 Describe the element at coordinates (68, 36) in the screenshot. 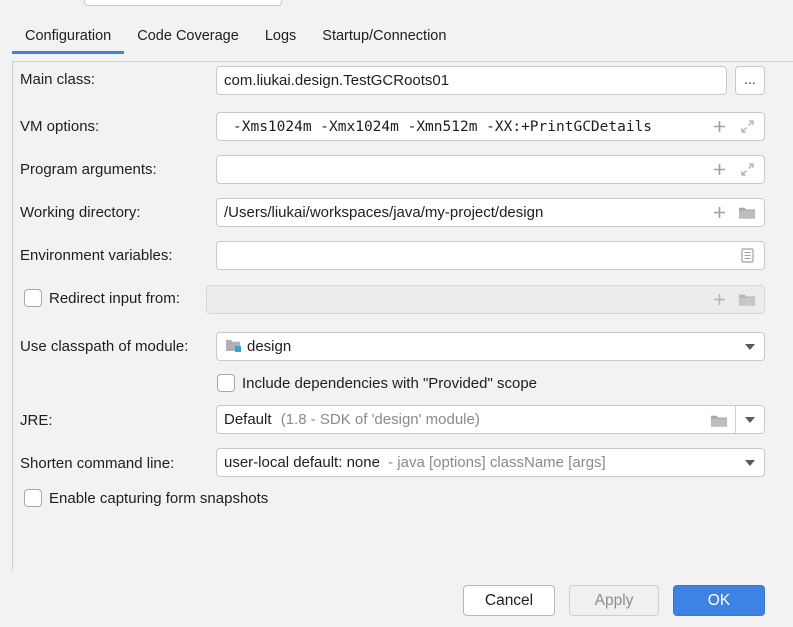

I see `tab-configuration: Configuration` at that location.